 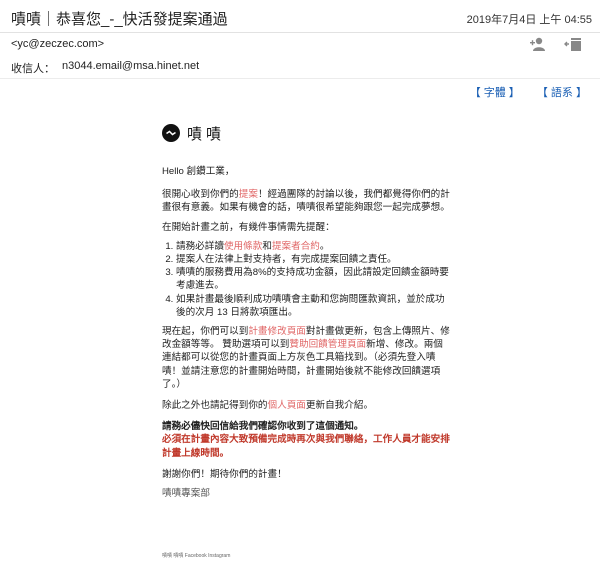 I want to click on thanks: 謝謝你們！期待你們的計畫！, so click(x=224, y=474).